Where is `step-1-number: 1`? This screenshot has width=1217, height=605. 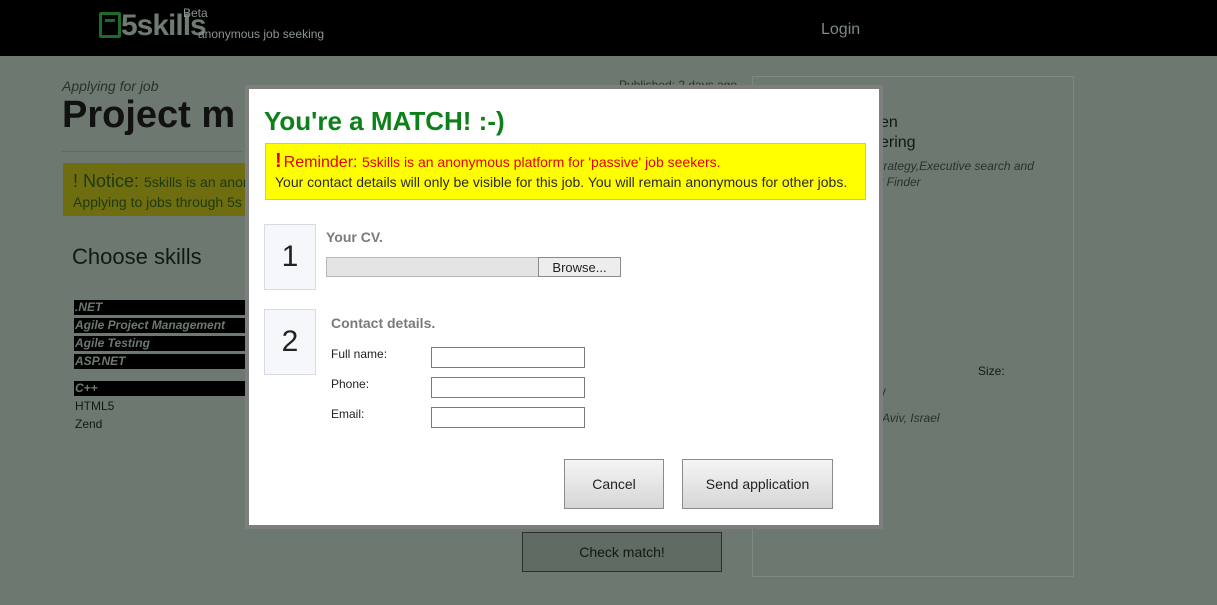
step-1-number: 1 is located at coordinates (290, 257).